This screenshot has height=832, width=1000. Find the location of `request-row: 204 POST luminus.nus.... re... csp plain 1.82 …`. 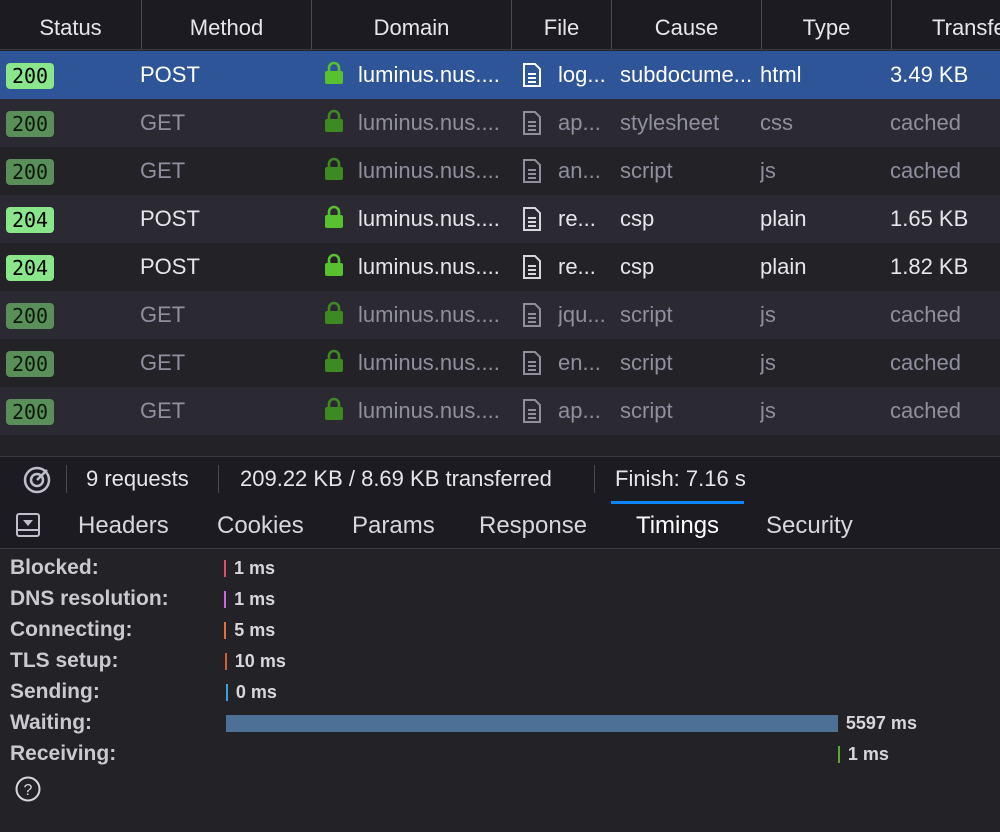

request-row: 204 POST luminus.nus.... re... csp plain 1.82 … is located at coordinates (500, 267).